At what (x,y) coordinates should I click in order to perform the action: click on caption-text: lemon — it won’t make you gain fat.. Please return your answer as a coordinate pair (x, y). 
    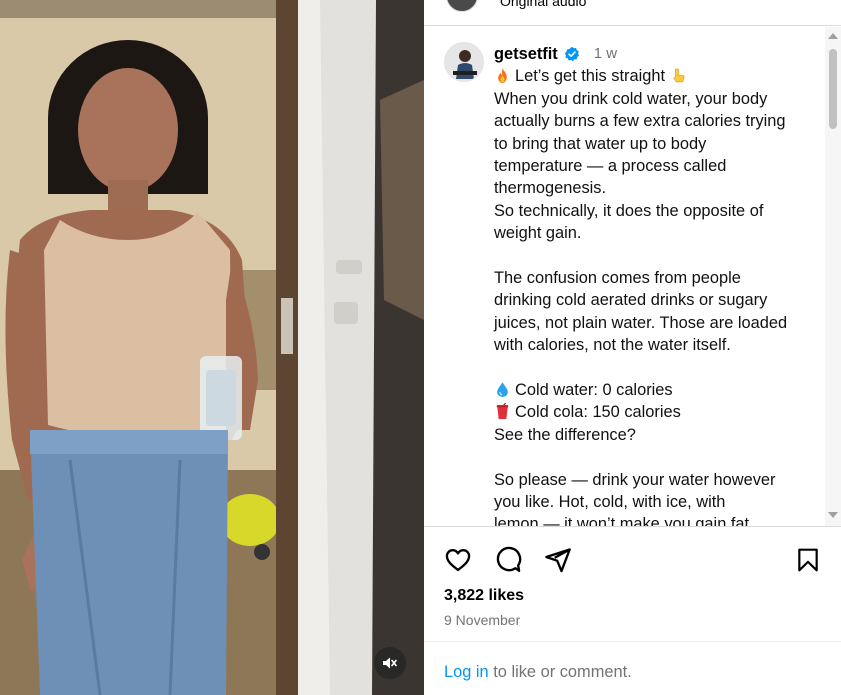
    Looking at the image, I should click on (624, 520).